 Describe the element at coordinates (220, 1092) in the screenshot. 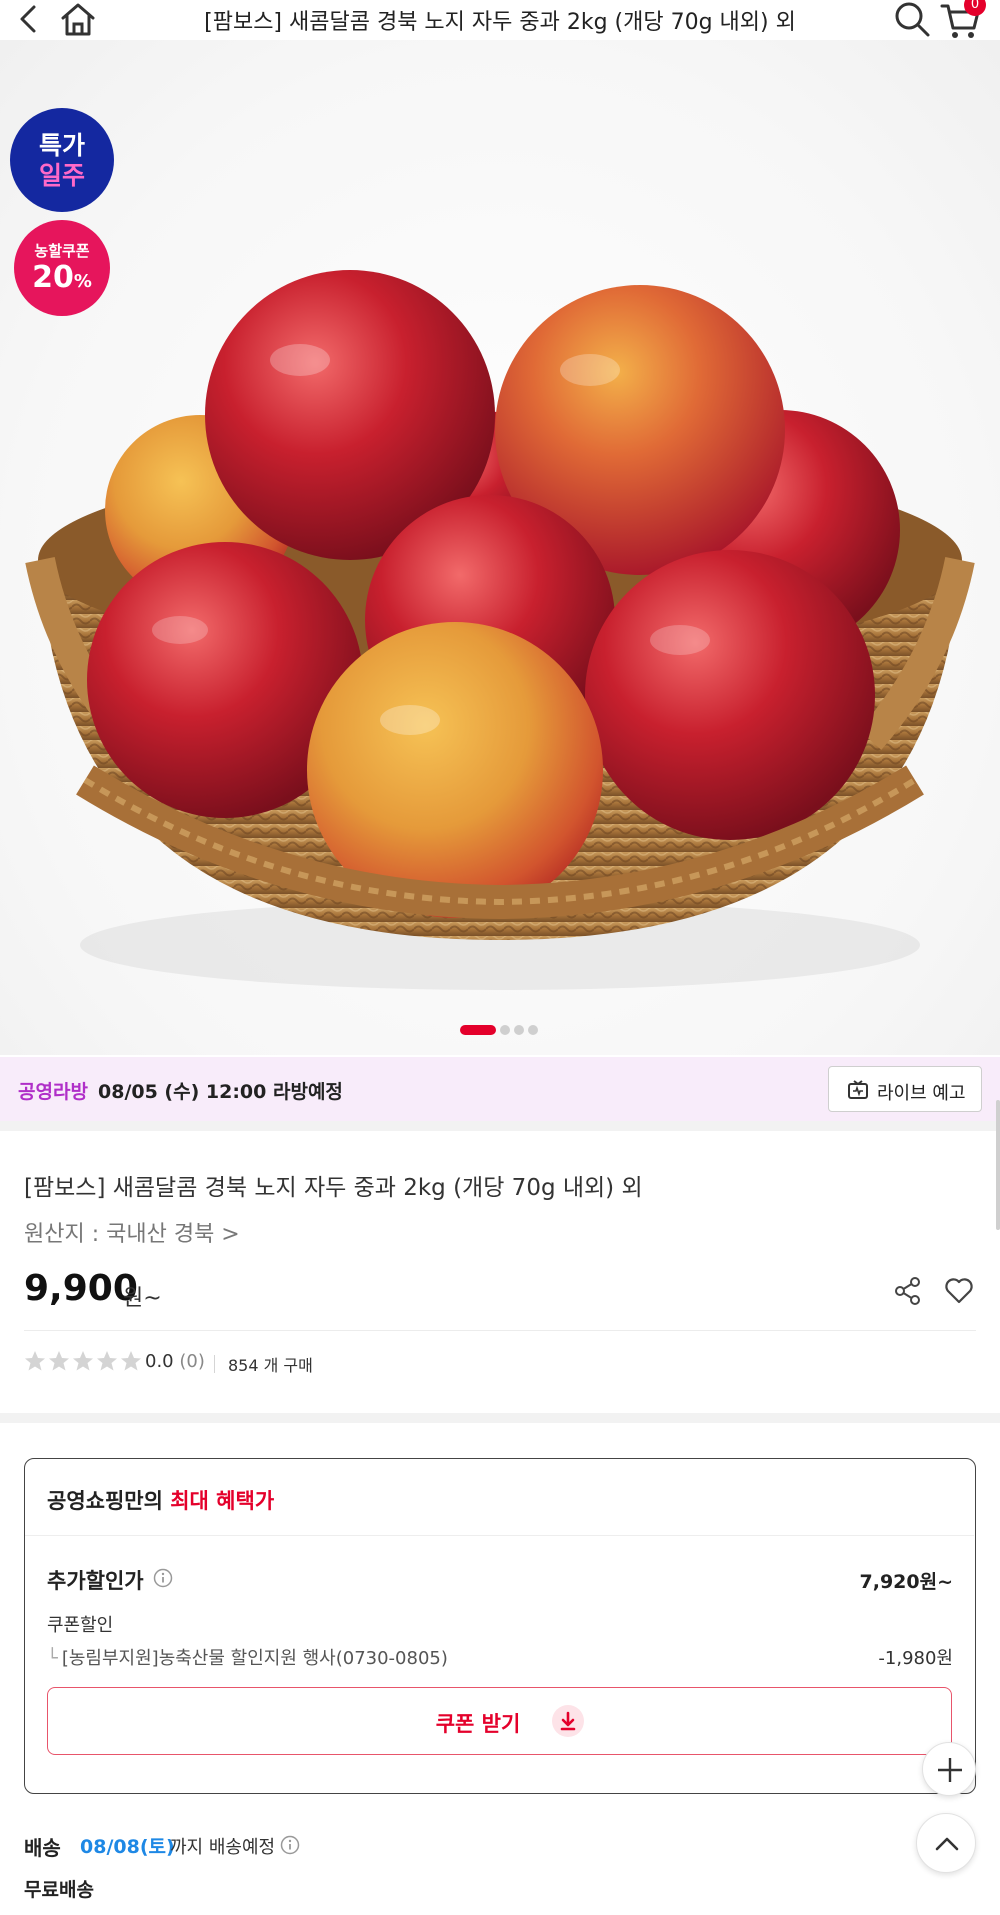

I see `live-schedule: 08/05 (수) 12:00 라방예정` at that location.